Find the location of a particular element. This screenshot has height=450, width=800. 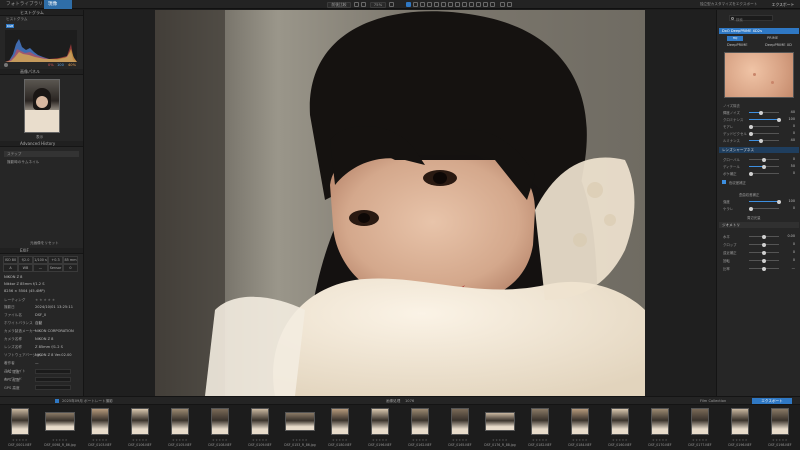

lens-section-header: レンズシャープネス is located at coordinates (759, 150).